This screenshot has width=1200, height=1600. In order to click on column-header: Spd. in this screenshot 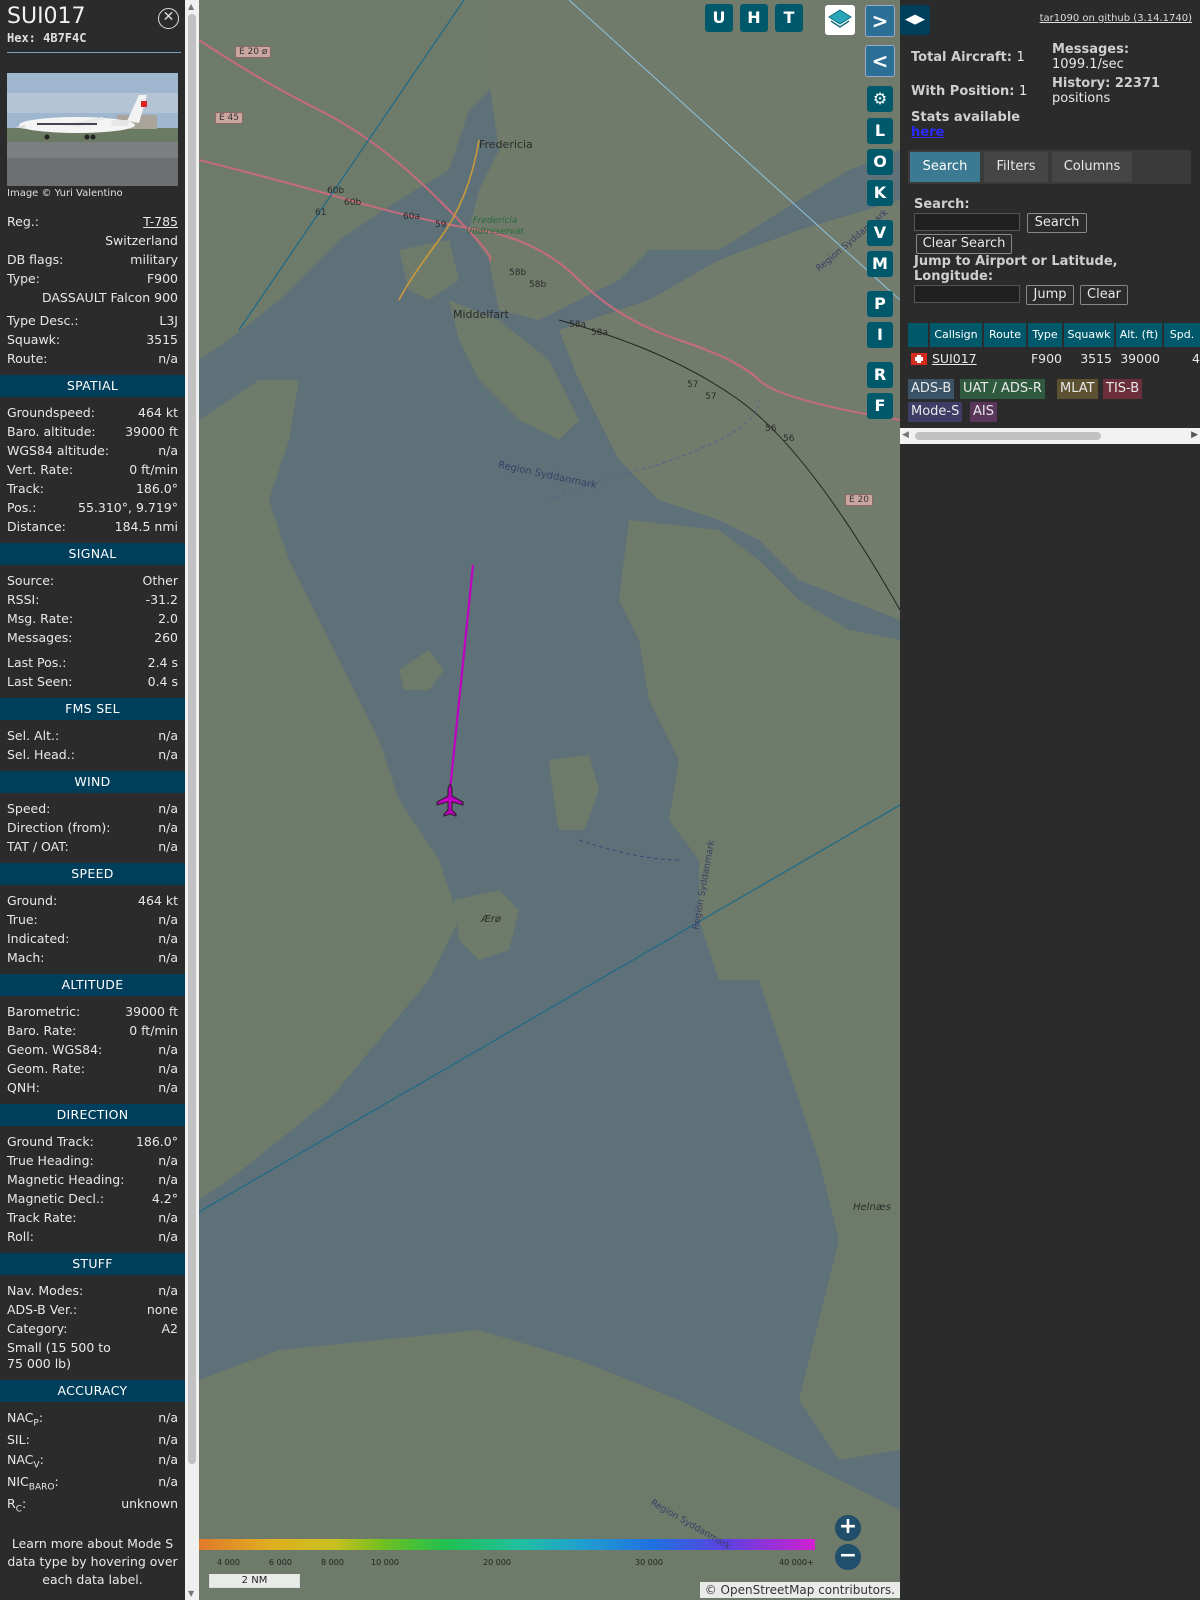, I will do `click(1182, 335)`.